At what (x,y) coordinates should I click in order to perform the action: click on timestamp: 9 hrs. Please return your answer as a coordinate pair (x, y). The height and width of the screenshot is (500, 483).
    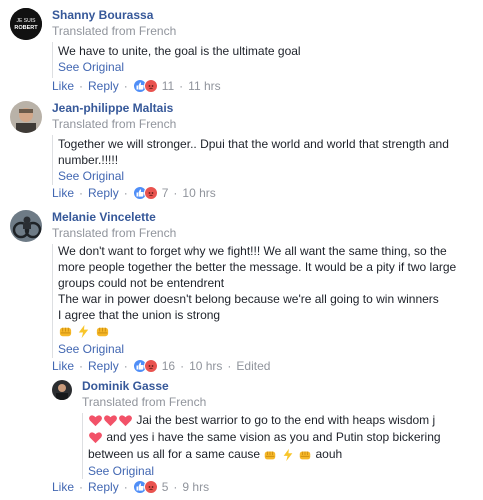
    Looking at the image, I should click on (195, 487).